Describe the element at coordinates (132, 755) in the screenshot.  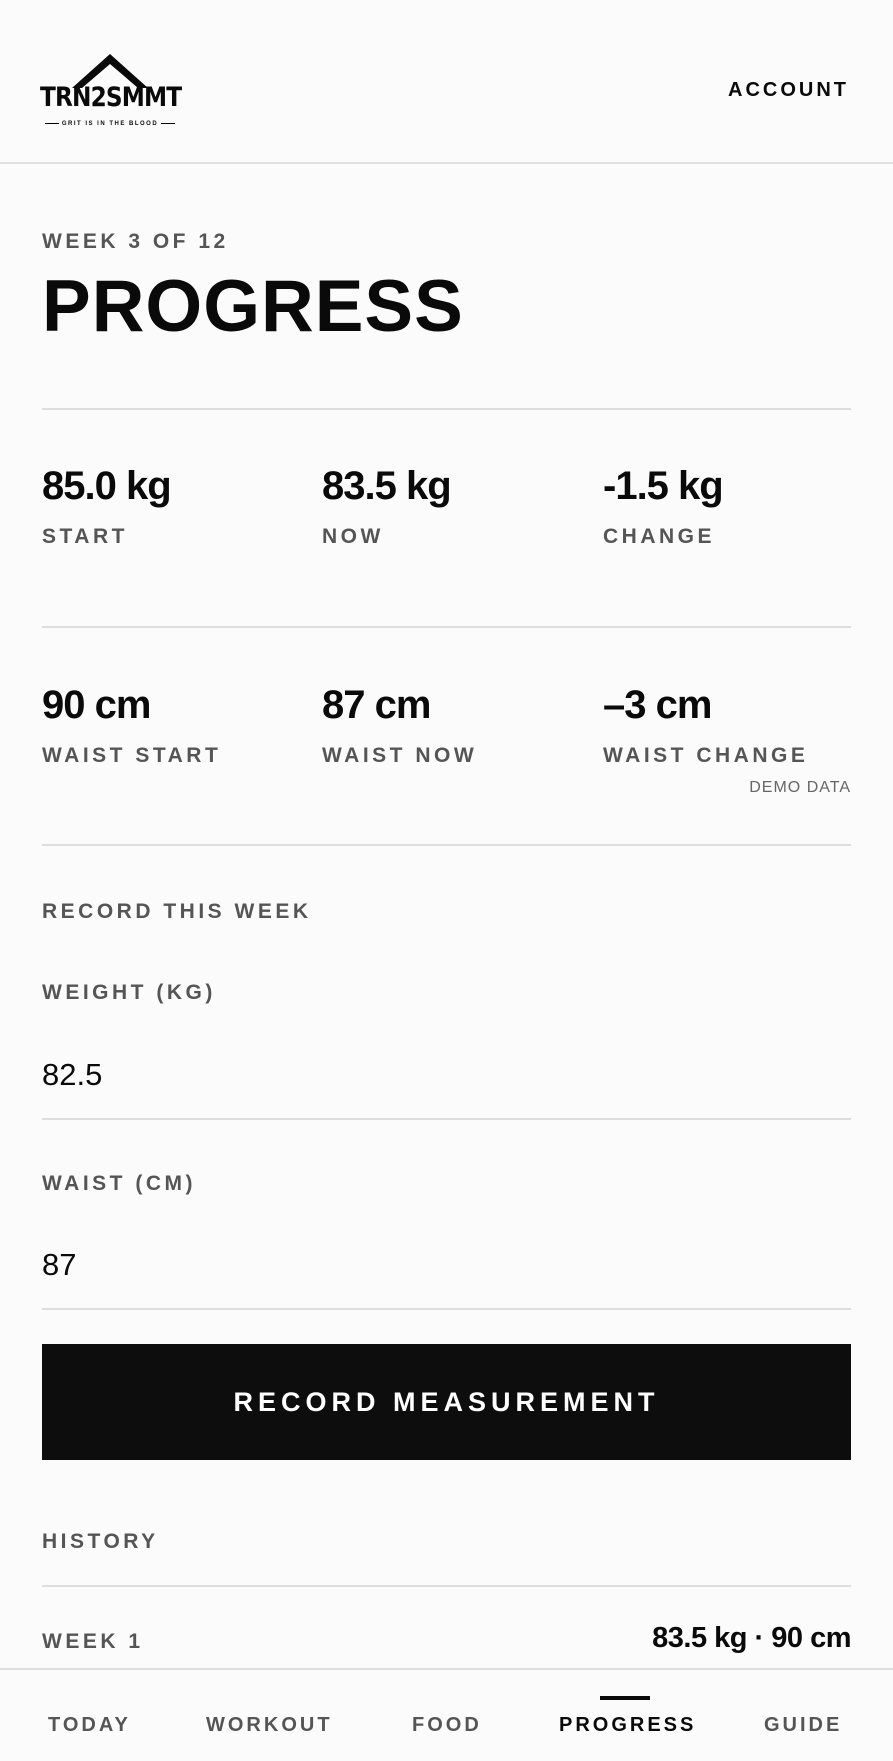
I see `stat-label: WAIST START` at that location.